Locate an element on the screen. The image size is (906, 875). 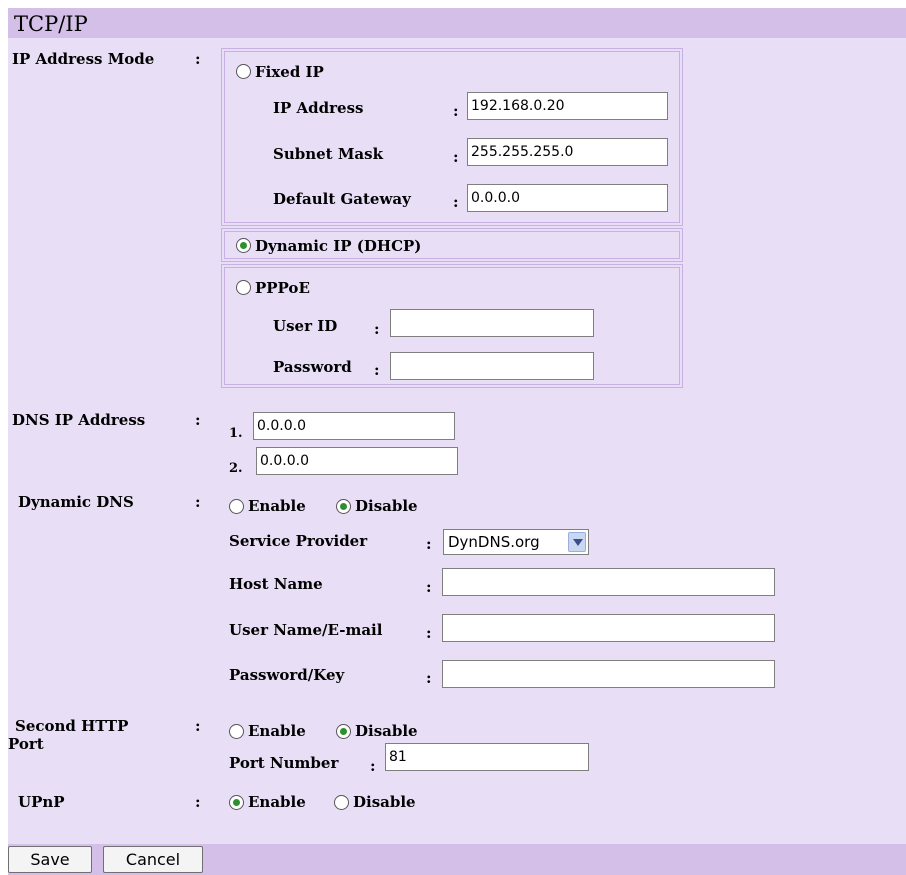
pppoe-radio is located at coordinates (243, 287).